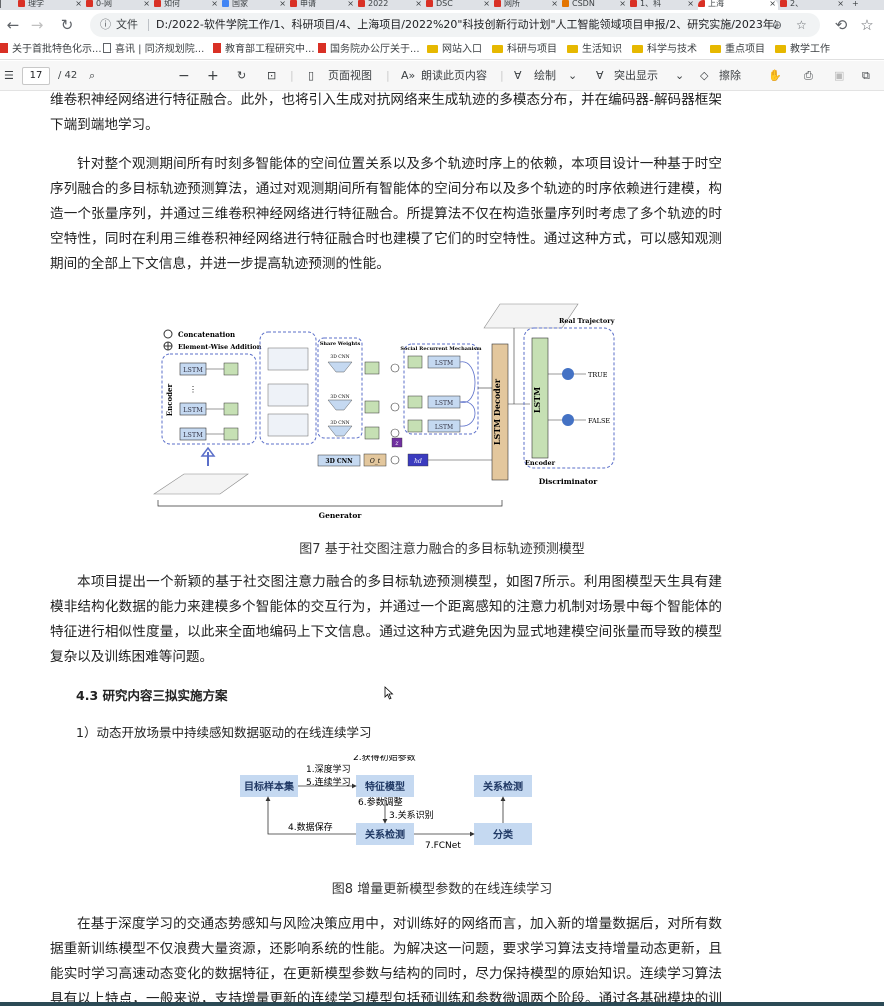 The height and width of the screenshot is (1006, 884). I want to click on rotate-icon: ↻, so click(241, 76).